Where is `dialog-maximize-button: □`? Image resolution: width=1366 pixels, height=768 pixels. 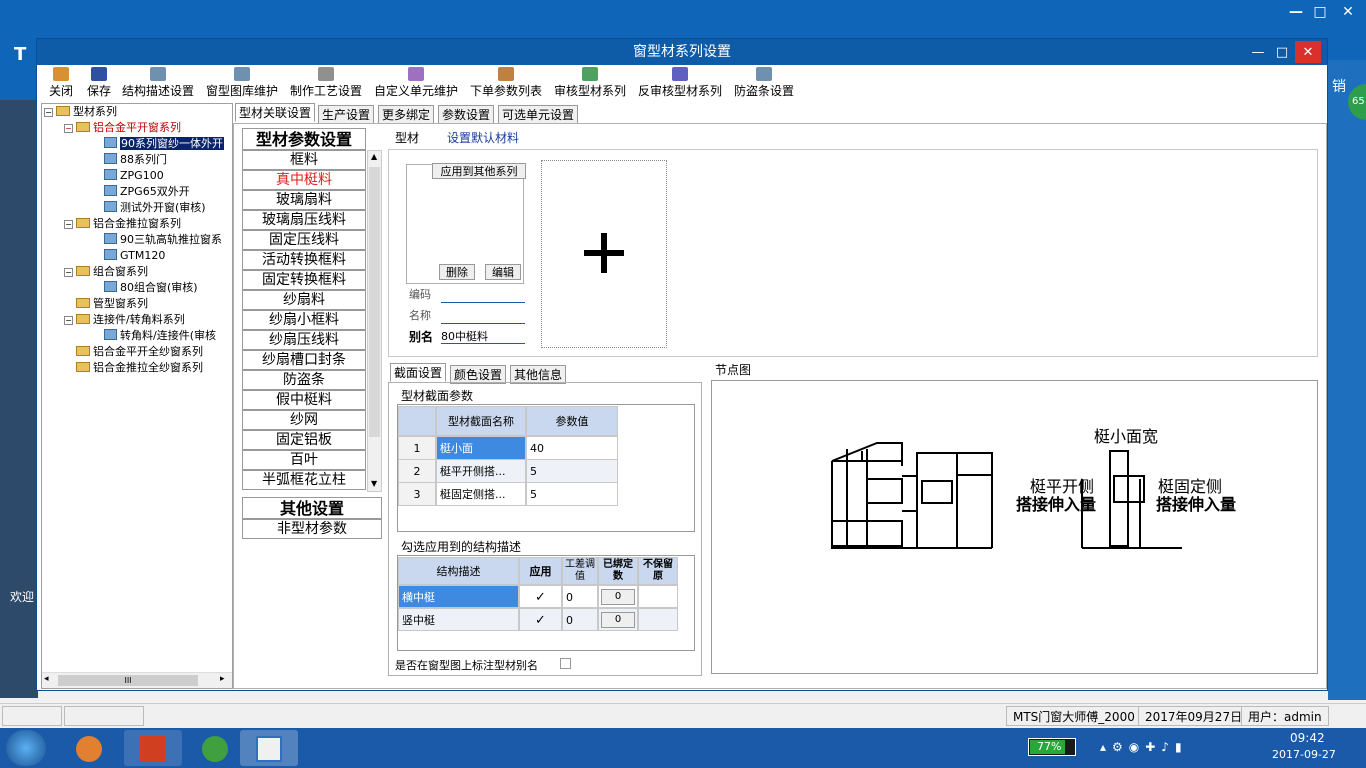 dialog-maximize-button: □ is located at coordinates (1282, 52).